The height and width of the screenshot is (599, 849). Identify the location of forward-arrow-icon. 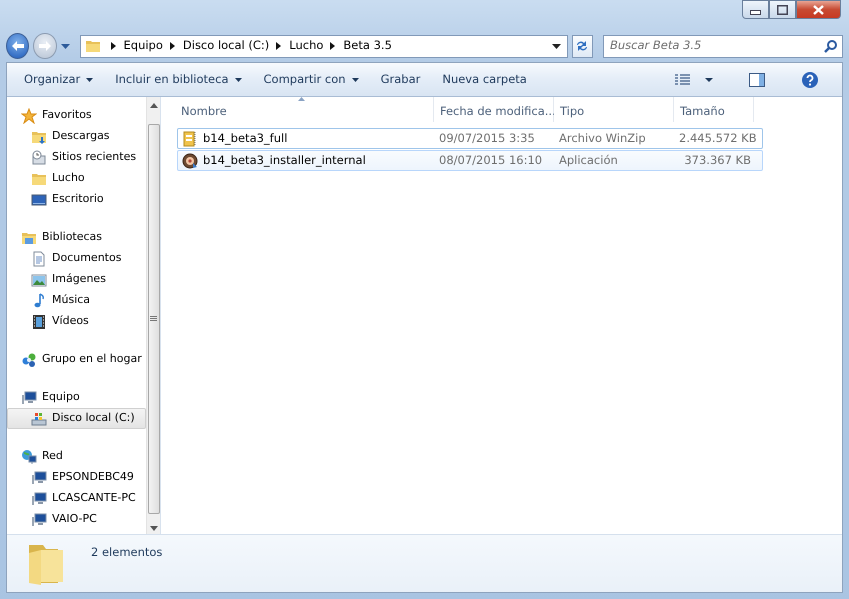
(45, 46).